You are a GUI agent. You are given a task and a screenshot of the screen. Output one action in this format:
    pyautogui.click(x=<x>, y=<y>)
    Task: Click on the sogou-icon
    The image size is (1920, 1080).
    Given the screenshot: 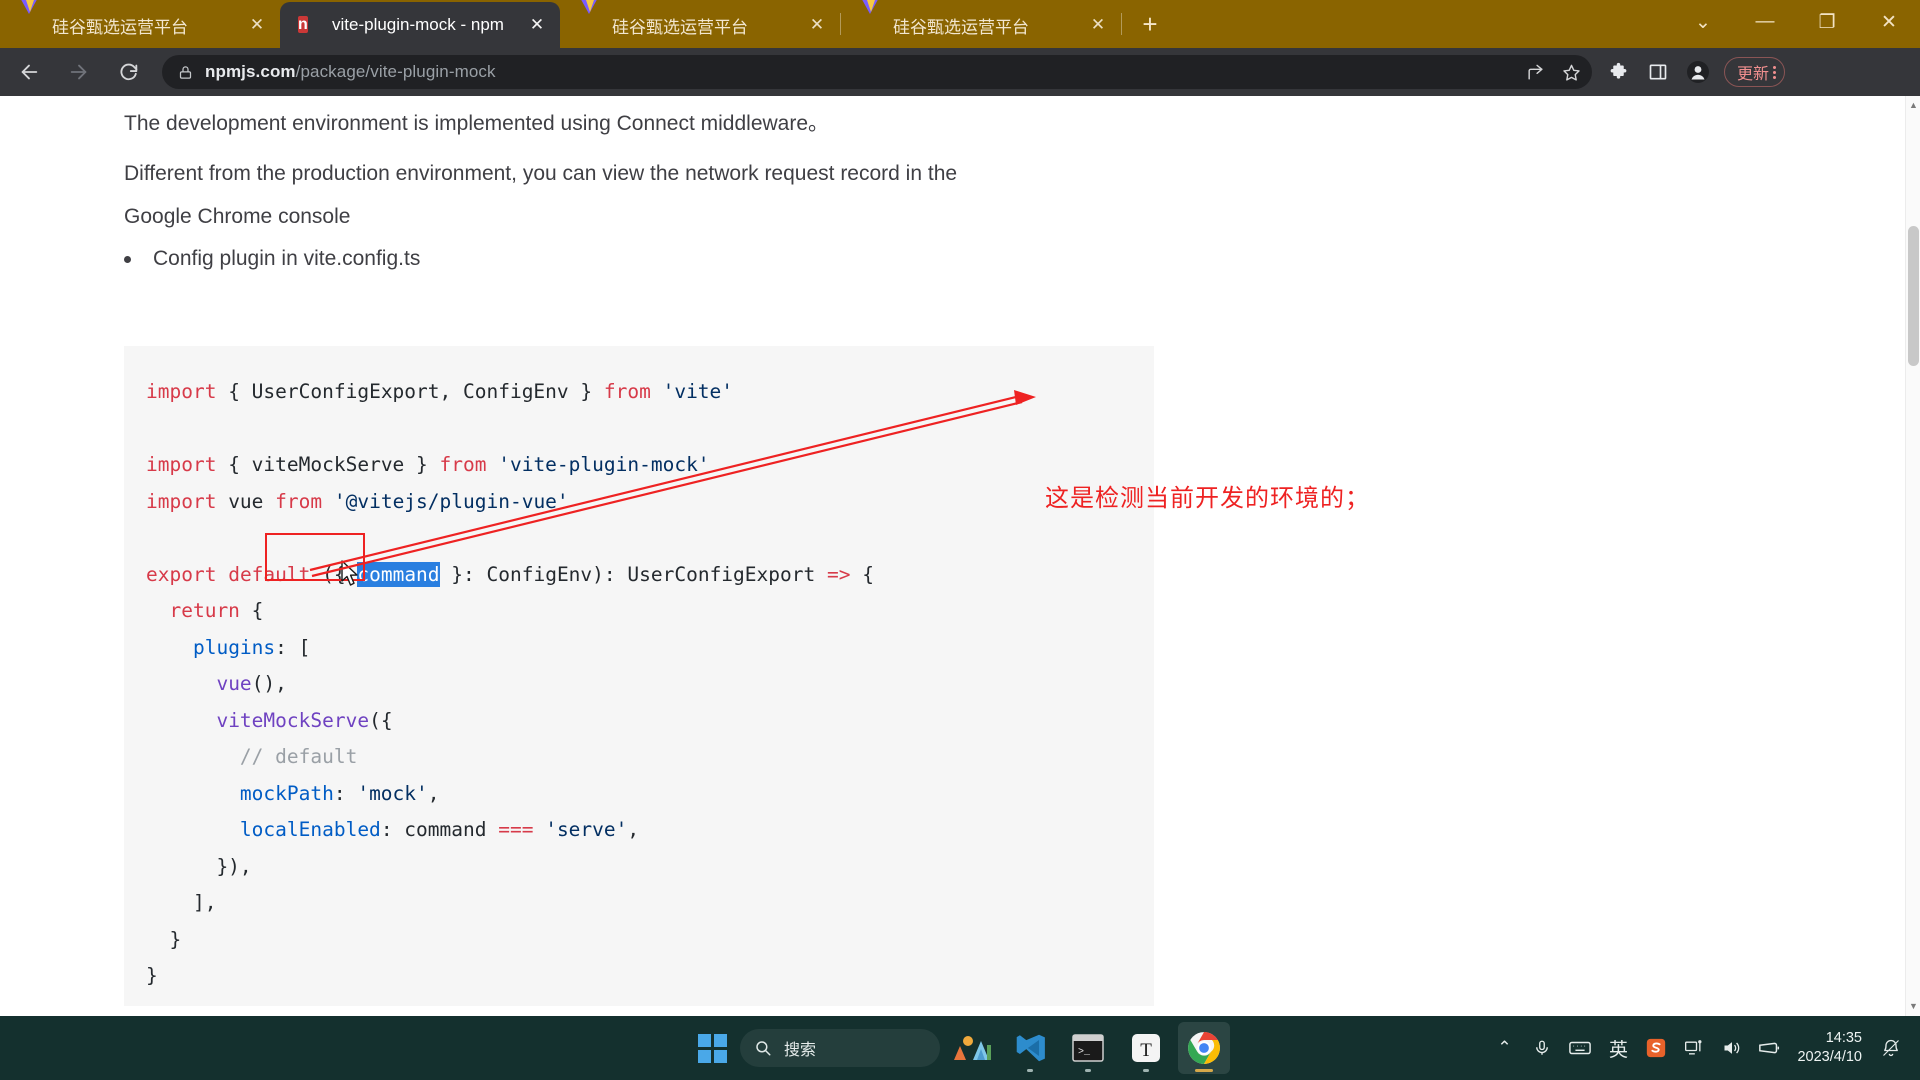 What is the action you would take?
    pyautogui.click(x=1656, y=1048)
    